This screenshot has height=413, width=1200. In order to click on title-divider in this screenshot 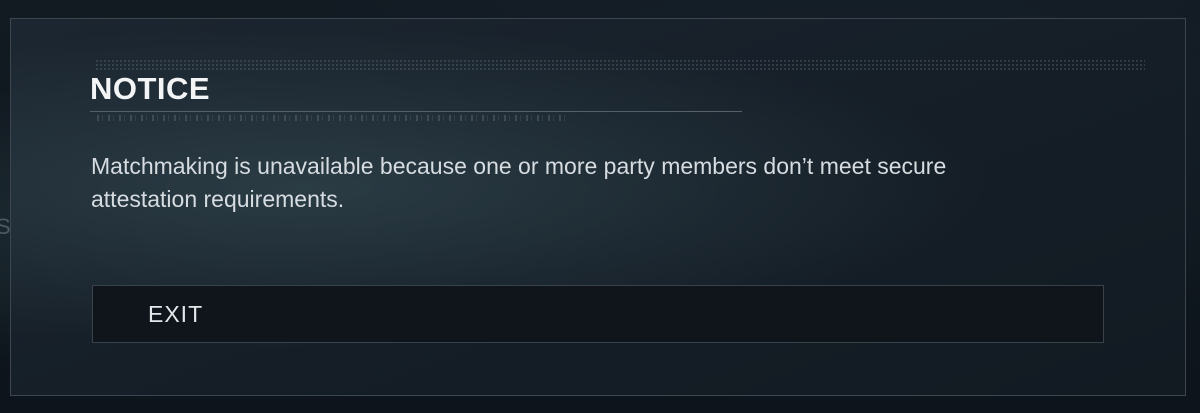, I will do `click(416, 111)`.